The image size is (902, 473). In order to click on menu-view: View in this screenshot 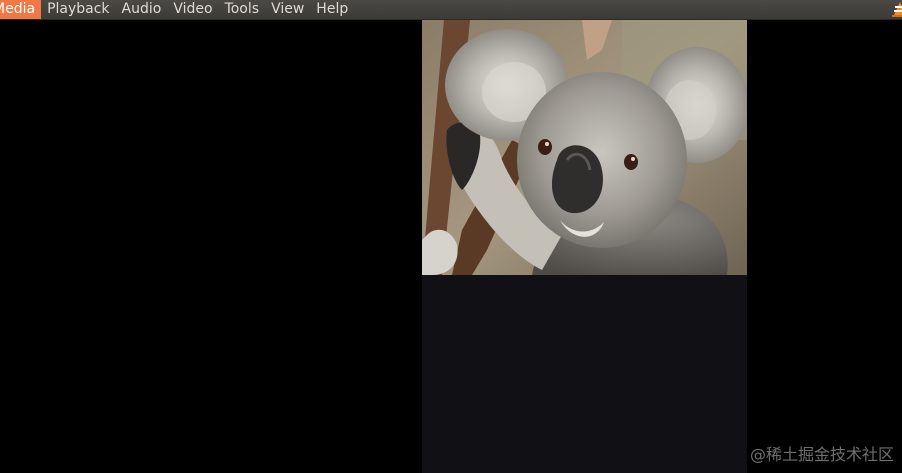, I will do `click(287, 9)`.